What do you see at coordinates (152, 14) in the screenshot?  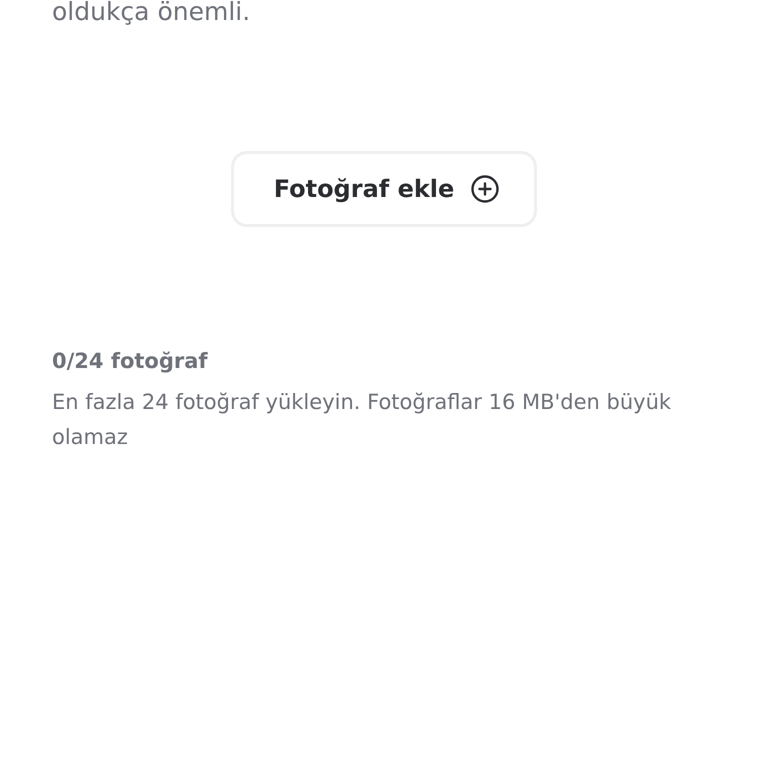 I see `intro-text: oldukça önemli.` at bounding box center [152, 14].